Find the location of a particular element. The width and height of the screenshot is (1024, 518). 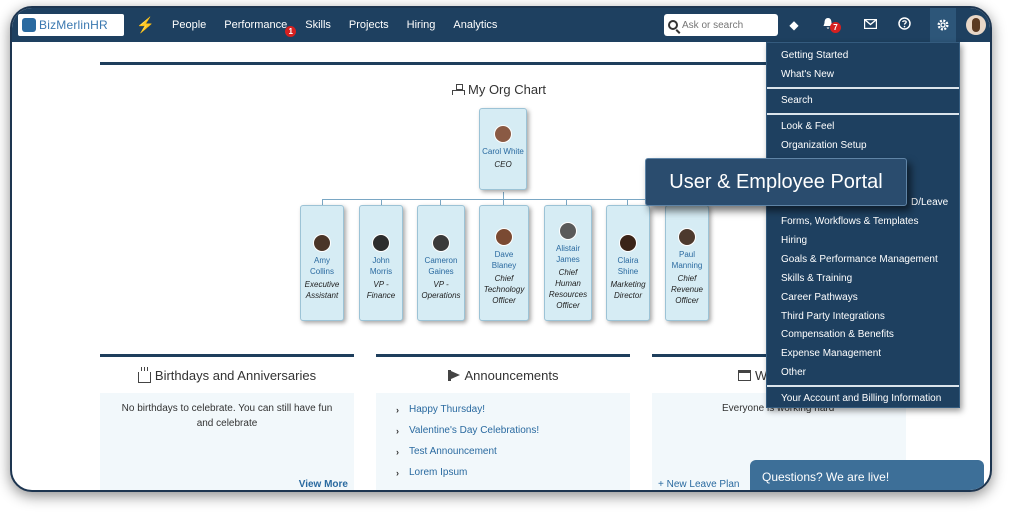

org-chart-heading: My Org Chart is located at coordinates (499, 89).